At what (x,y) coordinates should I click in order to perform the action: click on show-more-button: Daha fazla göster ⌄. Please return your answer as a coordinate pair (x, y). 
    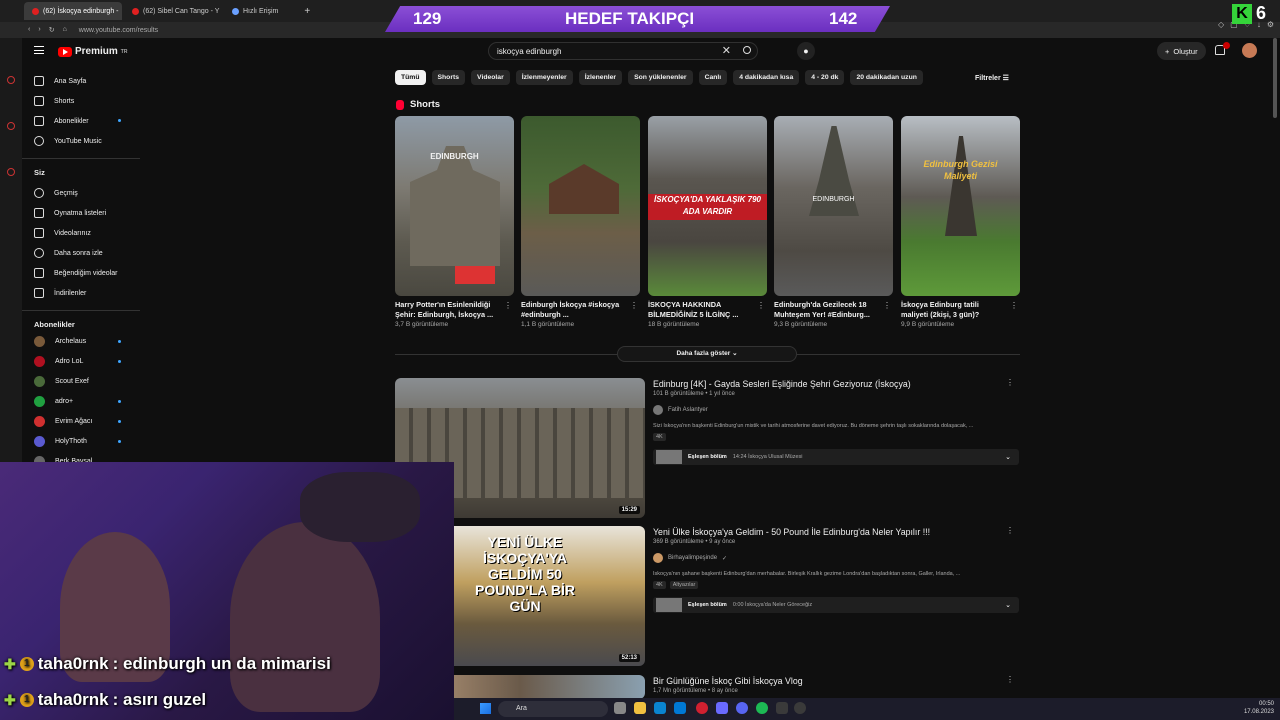
    Looking at the image, I should click on (707, 354).